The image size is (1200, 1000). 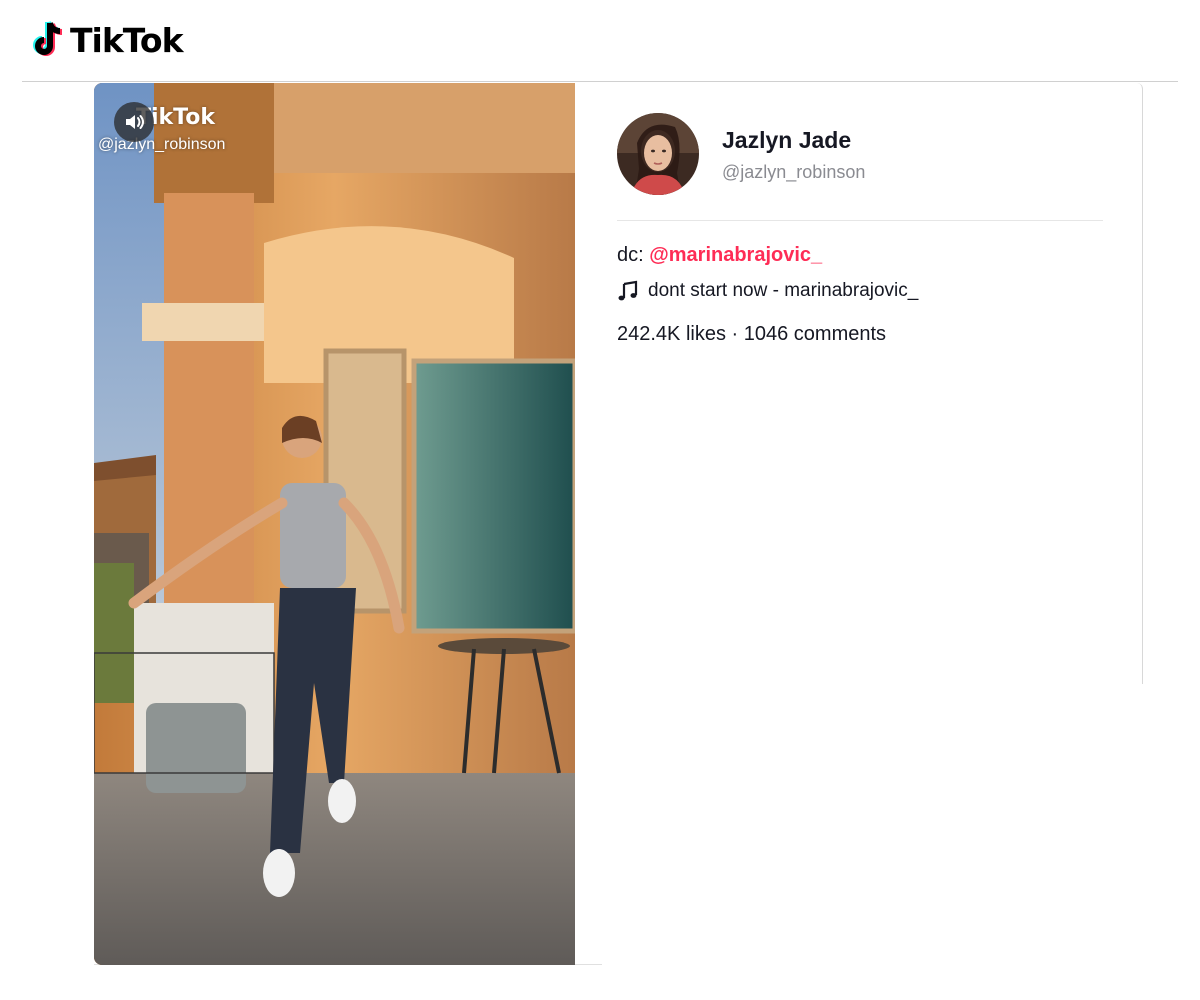 I want to click on caption-text: dc:, so click(x=633, y=255).